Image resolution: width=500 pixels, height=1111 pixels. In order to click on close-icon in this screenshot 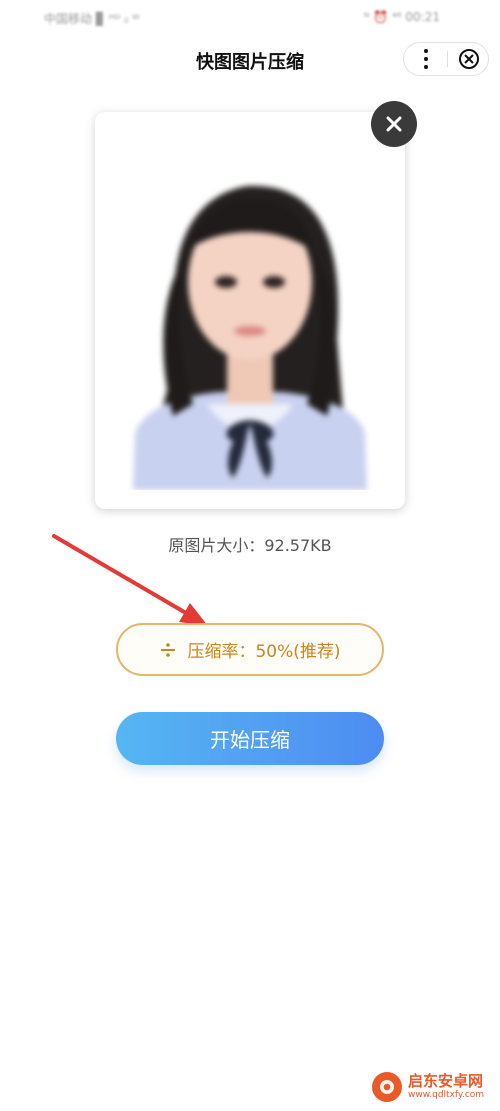, I will do `click(394, 124)`.